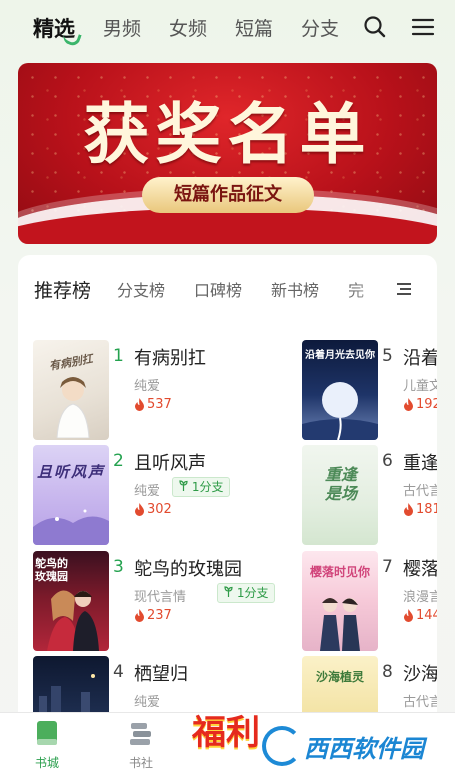  I want to click on book-hot: 237, so click(153, 615).